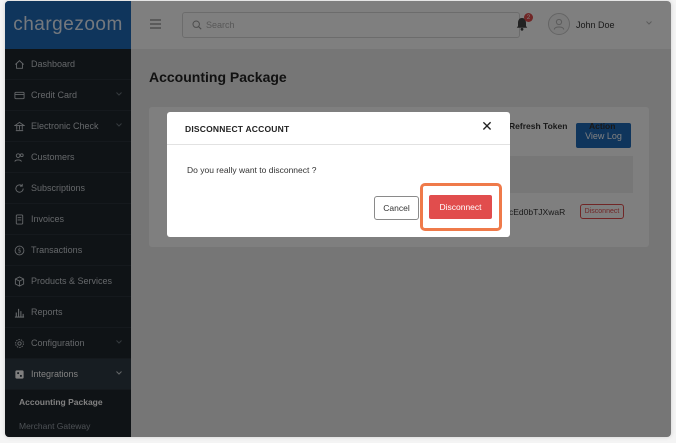 The width and height of the screenshot is (676, 443). What do you see at coordinates (396, 208) in the screenshot?
I see `cancel-button: Cancel` at bounding box center [396, 208].